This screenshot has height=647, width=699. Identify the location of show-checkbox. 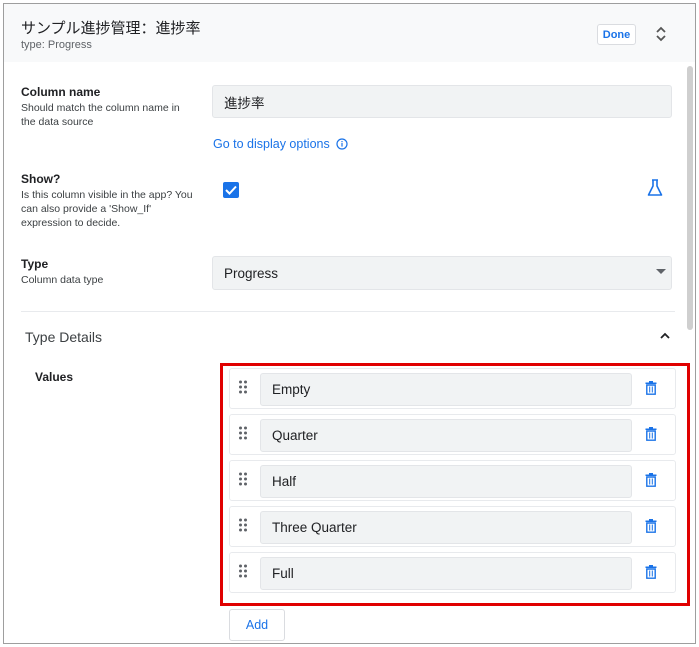
(231, 190).